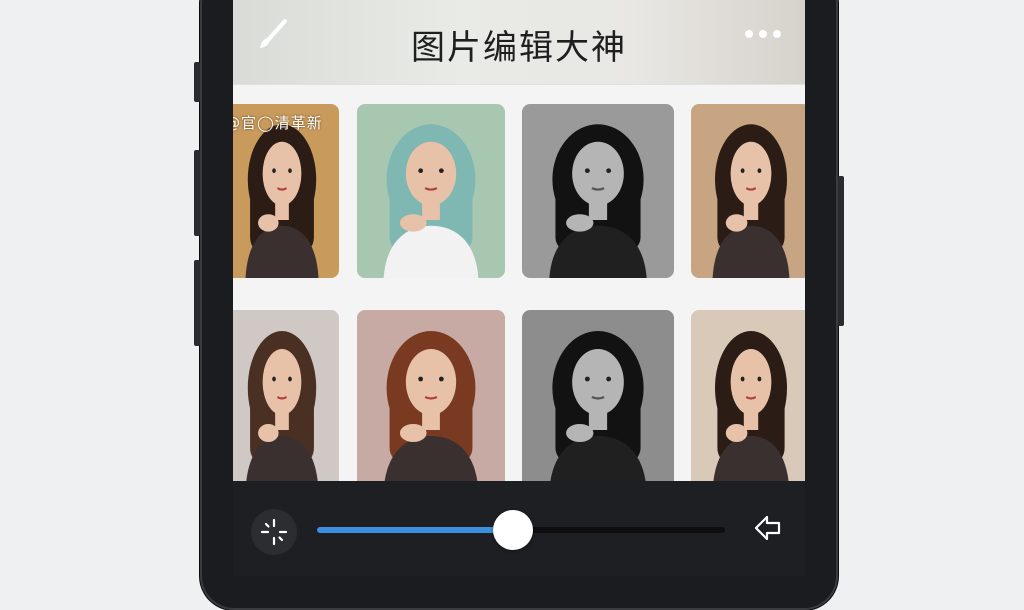 This screenshot has width=1024, height=610. Describe the element at coordinates (763, 34) in the screenshot. I see `more-dots-icon` at that location.